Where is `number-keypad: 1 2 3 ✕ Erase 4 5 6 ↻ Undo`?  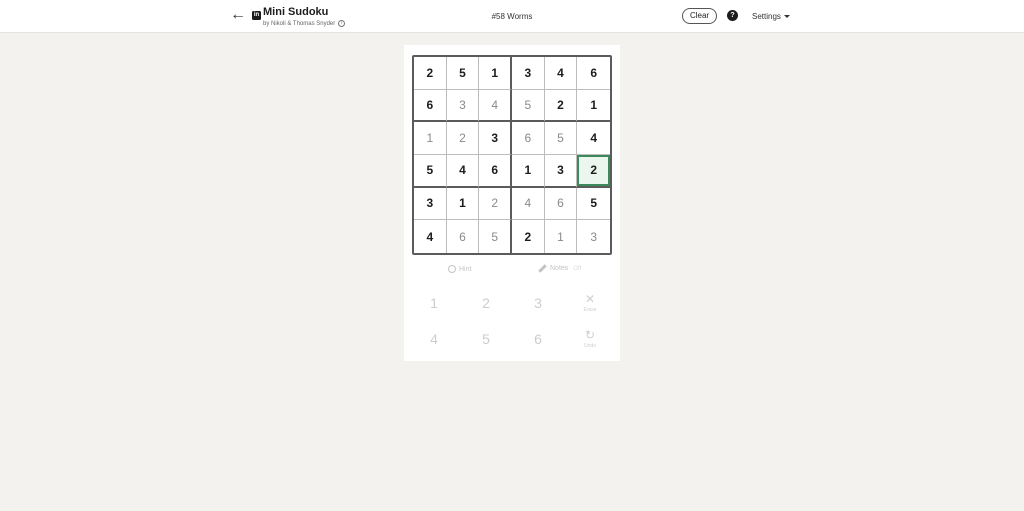 number-keypad: 1 2 3 ✕ Erase 4 5 6 ↻ Undo is located at coordinates (512, 322).